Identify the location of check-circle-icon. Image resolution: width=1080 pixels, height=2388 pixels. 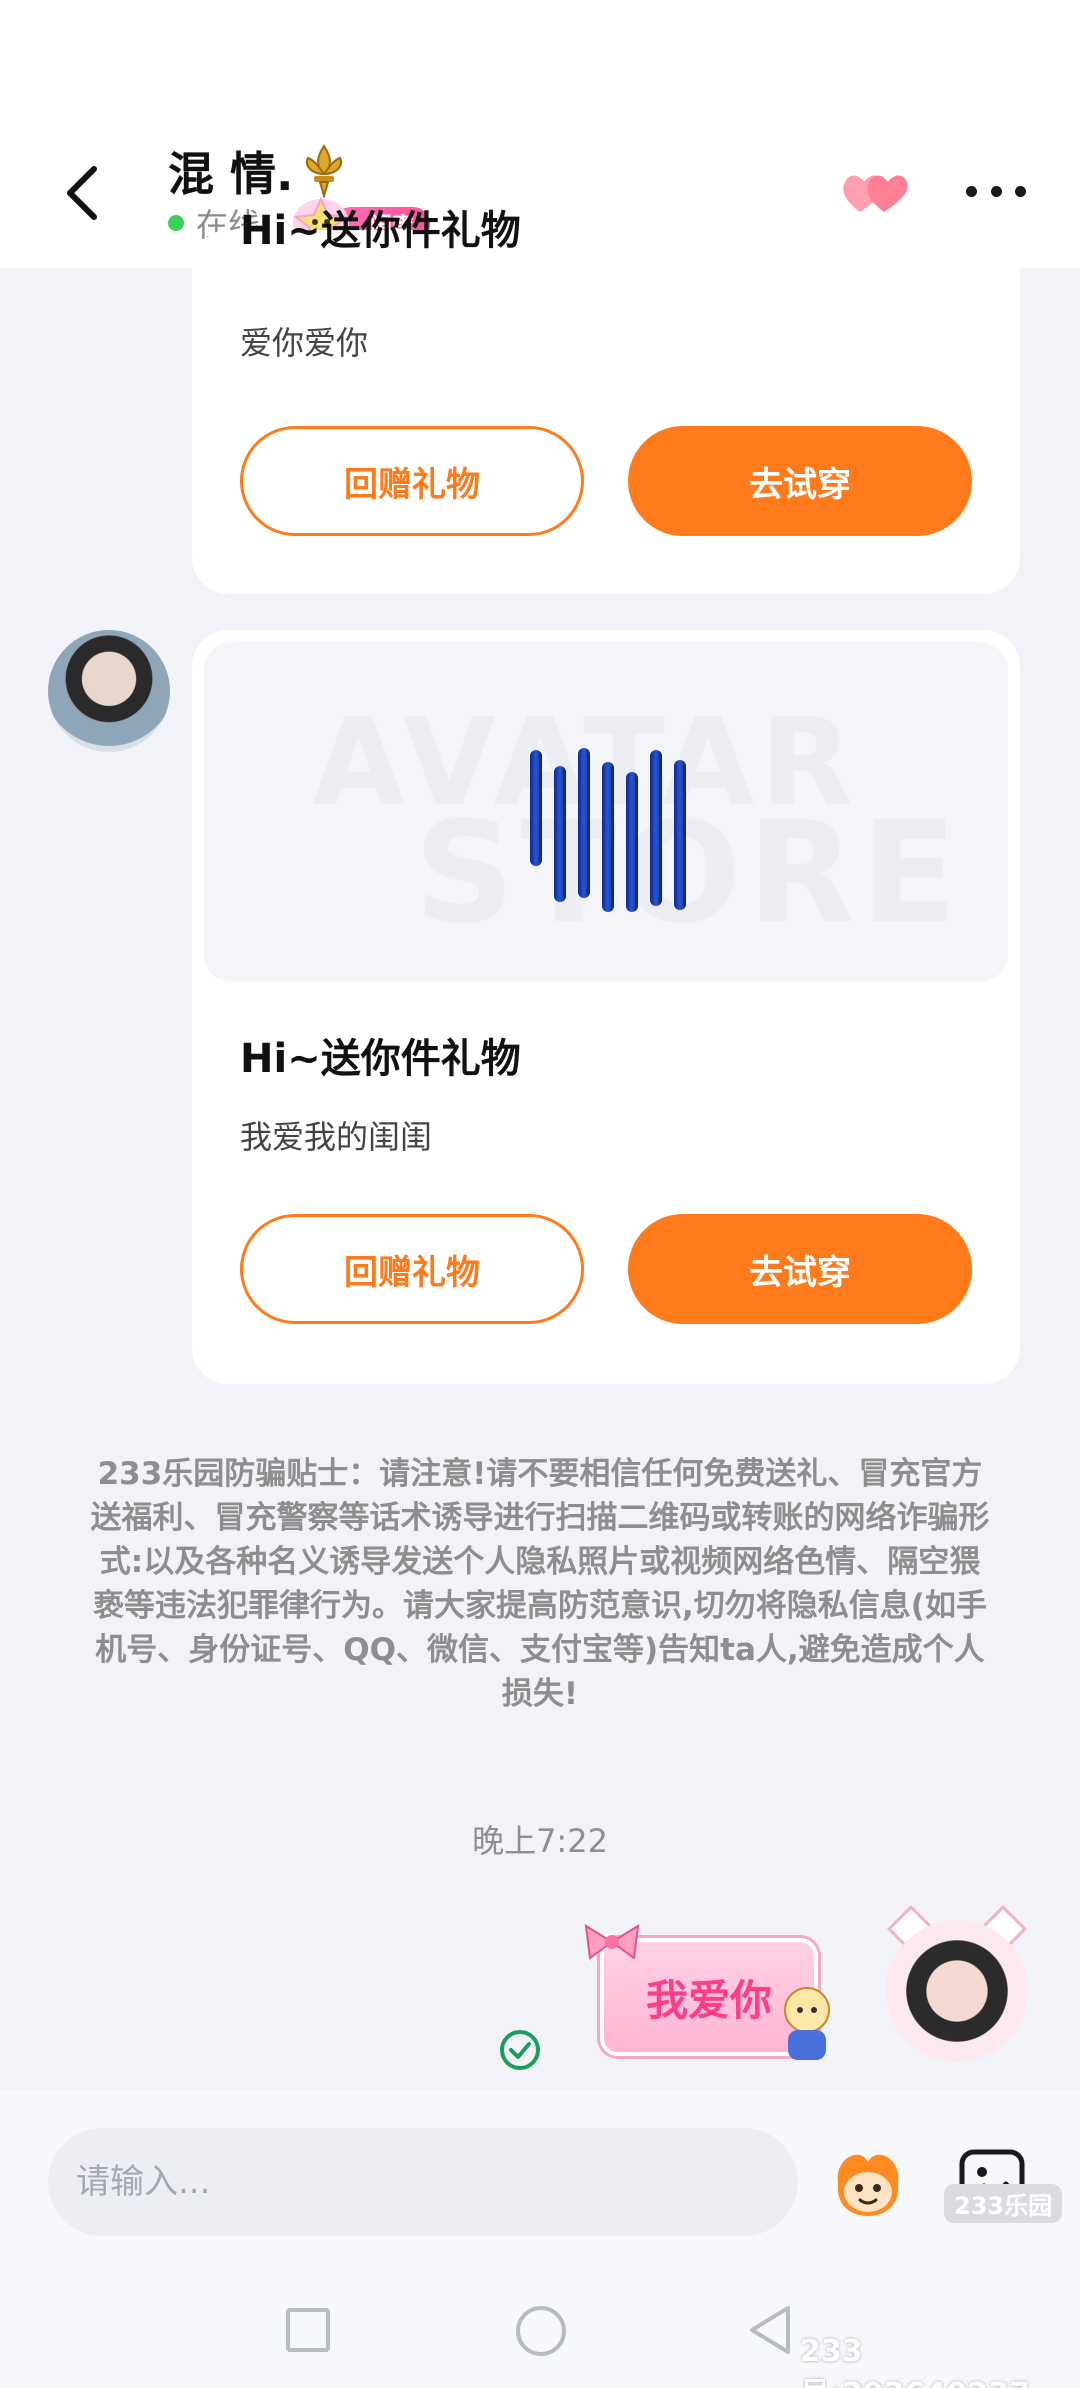
(520, 2050).